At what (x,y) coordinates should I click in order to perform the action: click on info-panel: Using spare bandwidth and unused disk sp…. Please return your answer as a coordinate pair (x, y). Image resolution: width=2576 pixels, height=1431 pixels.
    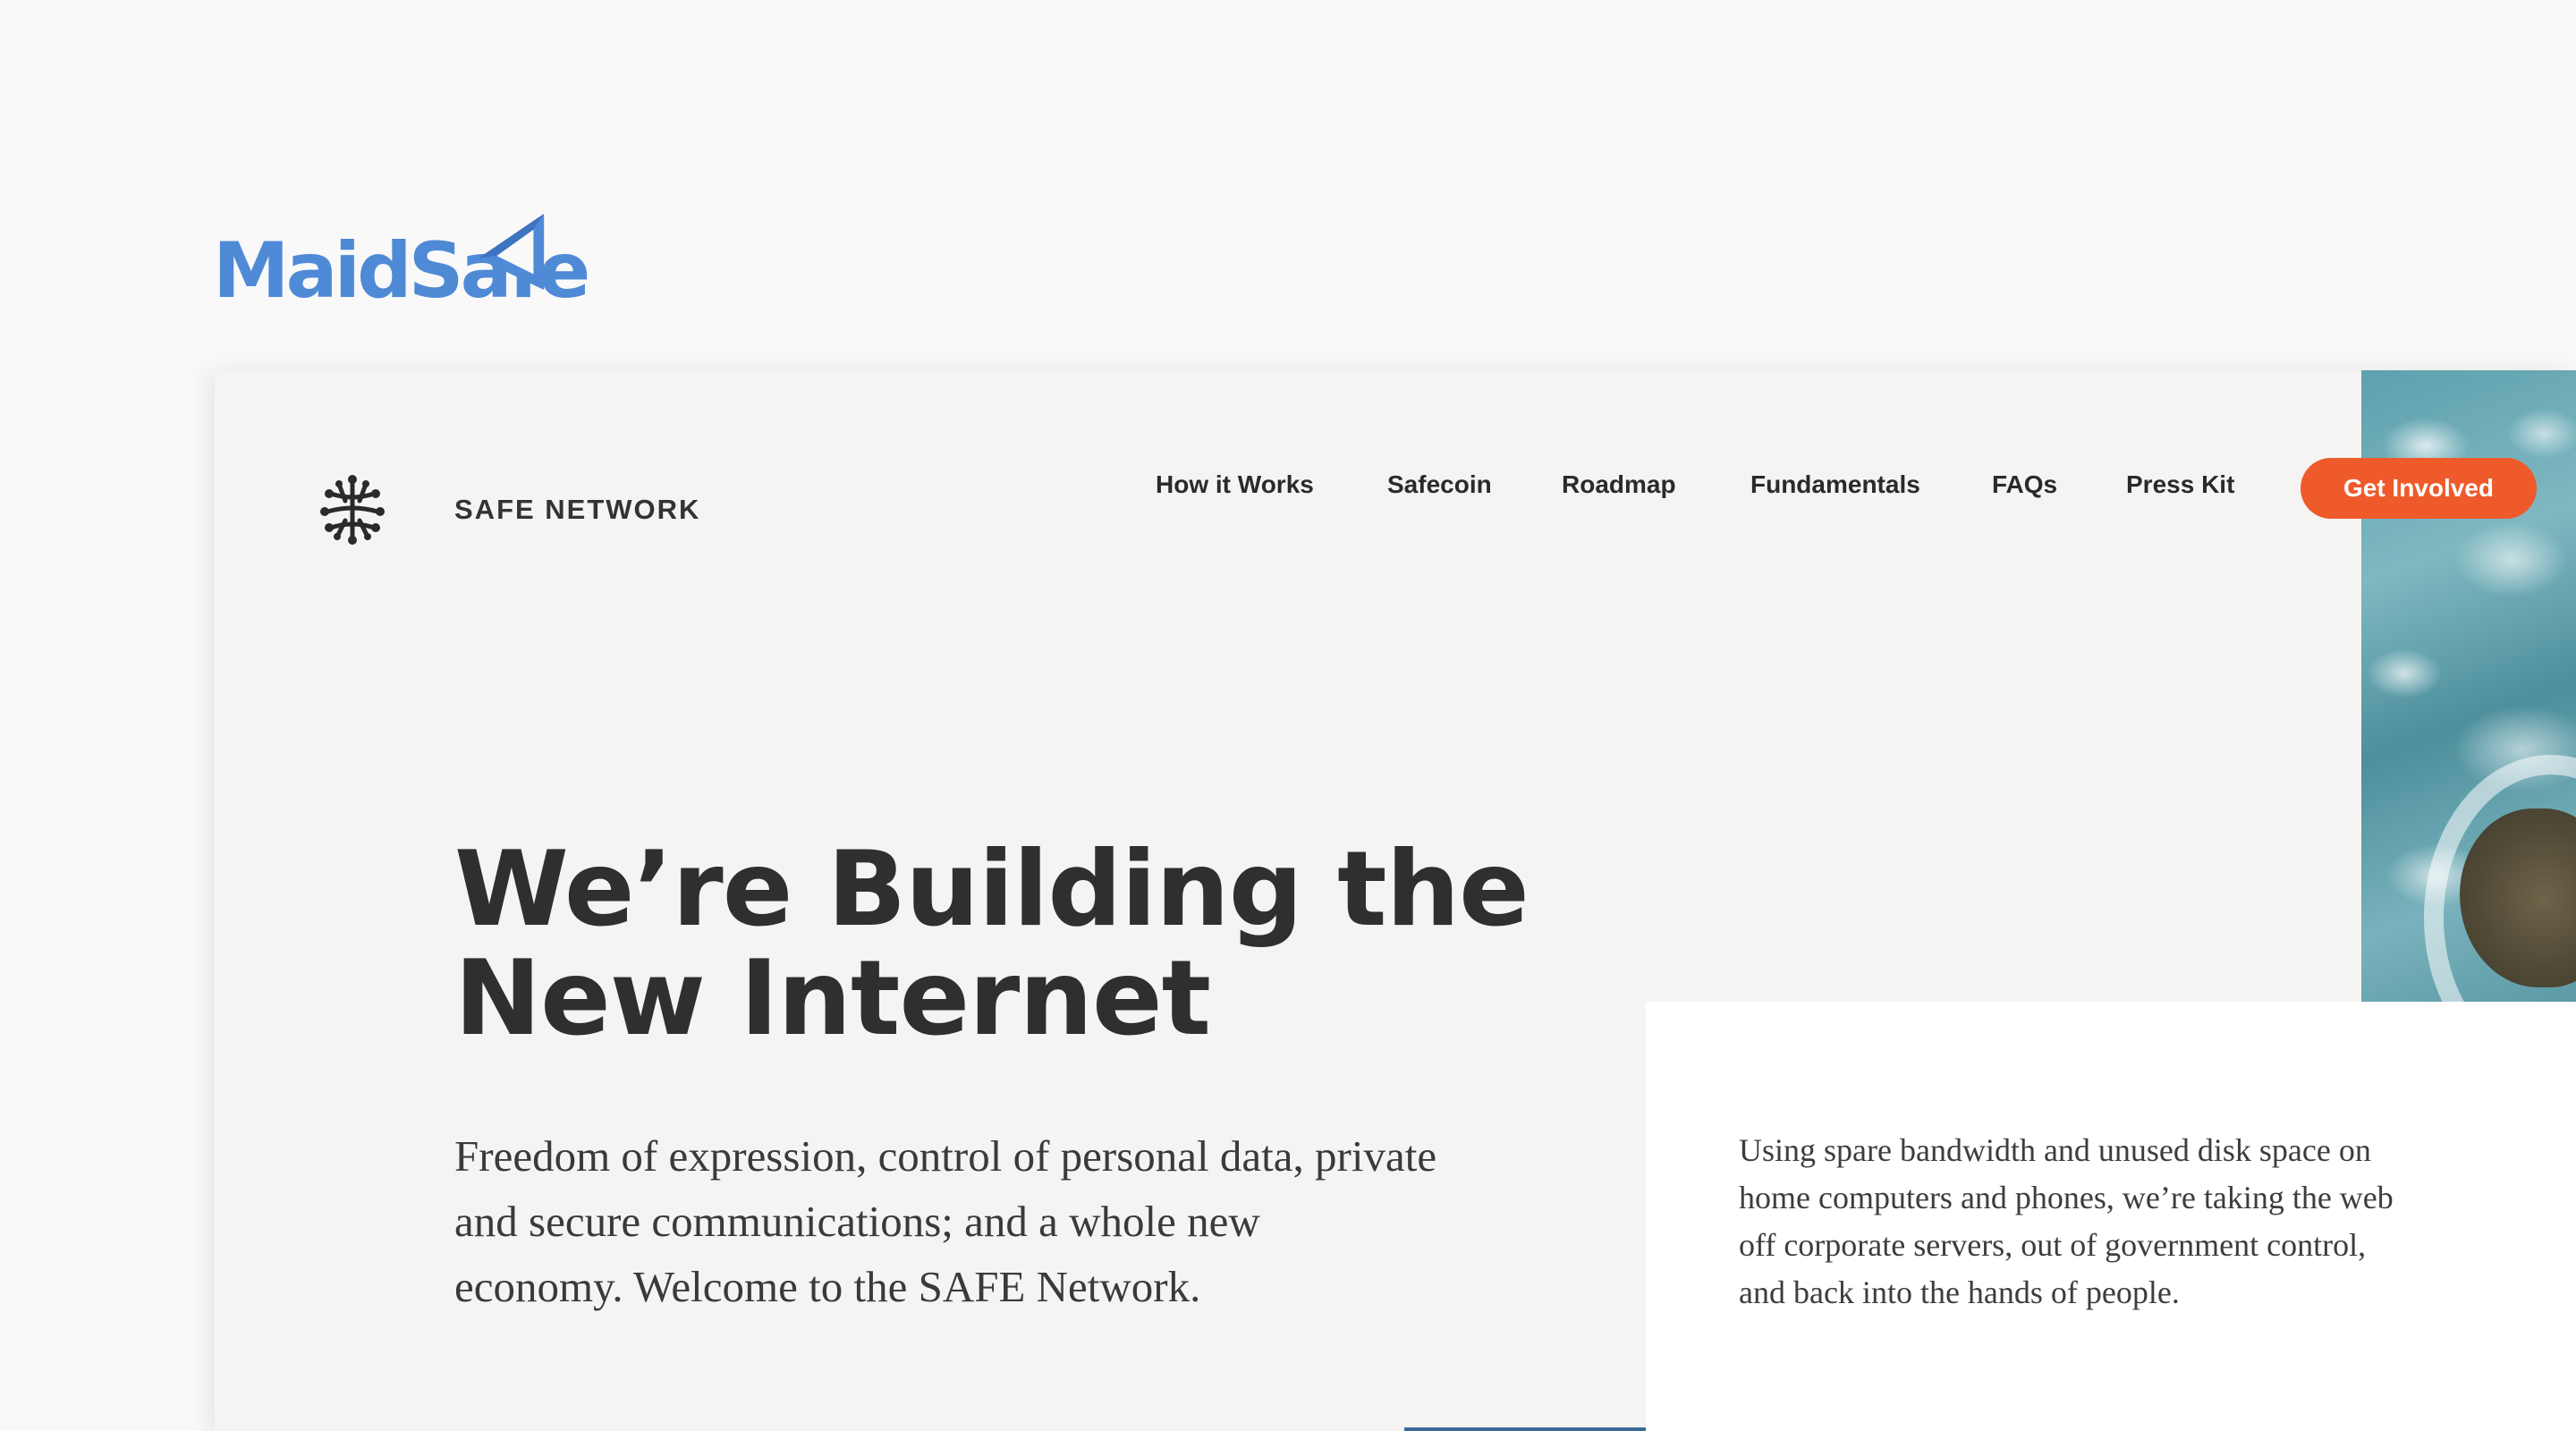
    Looking at the image, I should click on (2111, 1217).